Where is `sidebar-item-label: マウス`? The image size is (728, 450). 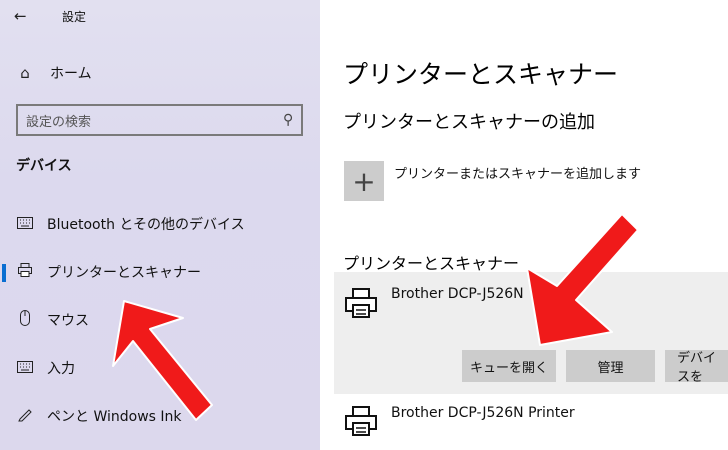
sidebar-item-label: マウス is located at coordinates (68, 321).